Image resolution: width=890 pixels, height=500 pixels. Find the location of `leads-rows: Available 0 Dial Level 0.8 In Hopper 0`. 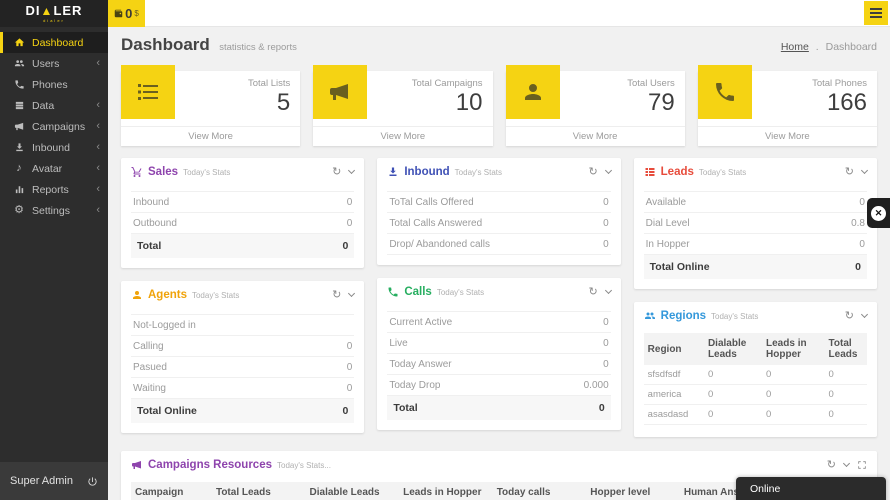

leads-rows: Available 0 Dial Level 0.8 In Hopper 0 is located at coordinates (755, 223).